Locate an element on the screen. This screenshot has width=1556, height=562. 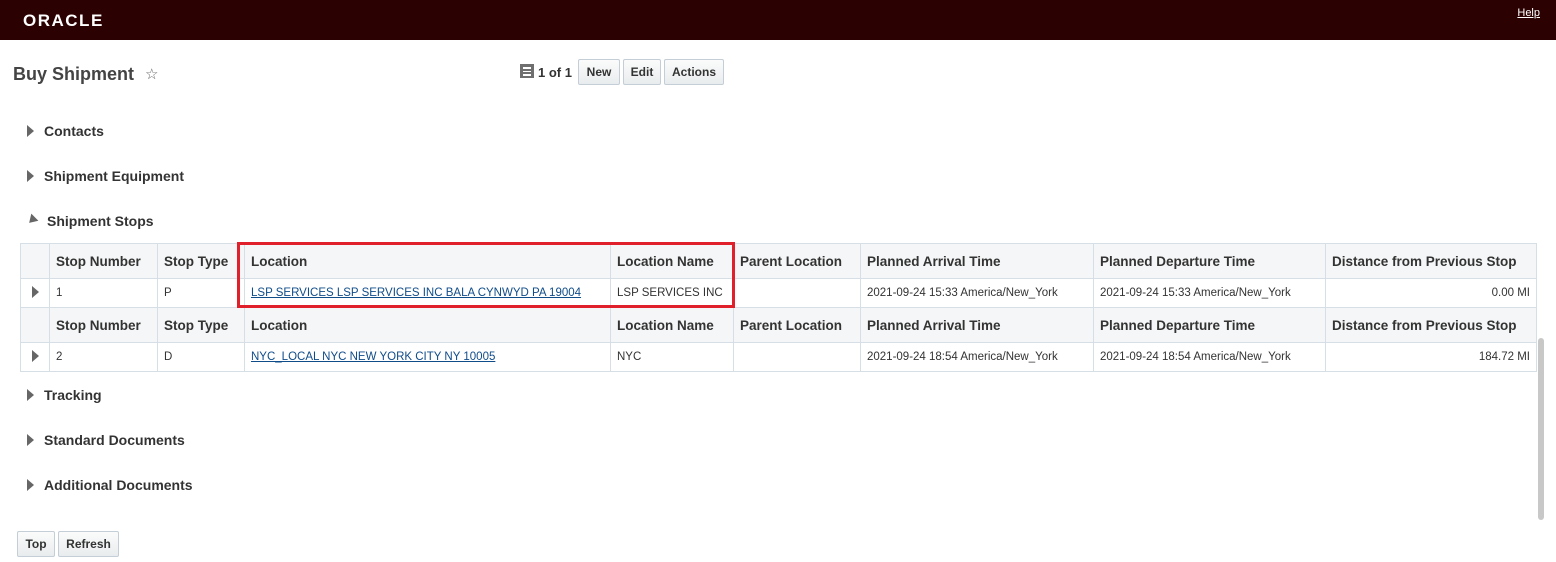
location-cell: NYC_LOCAL NYC NEW YORK CITY NY 10005 is located at coordinates (427, 357).